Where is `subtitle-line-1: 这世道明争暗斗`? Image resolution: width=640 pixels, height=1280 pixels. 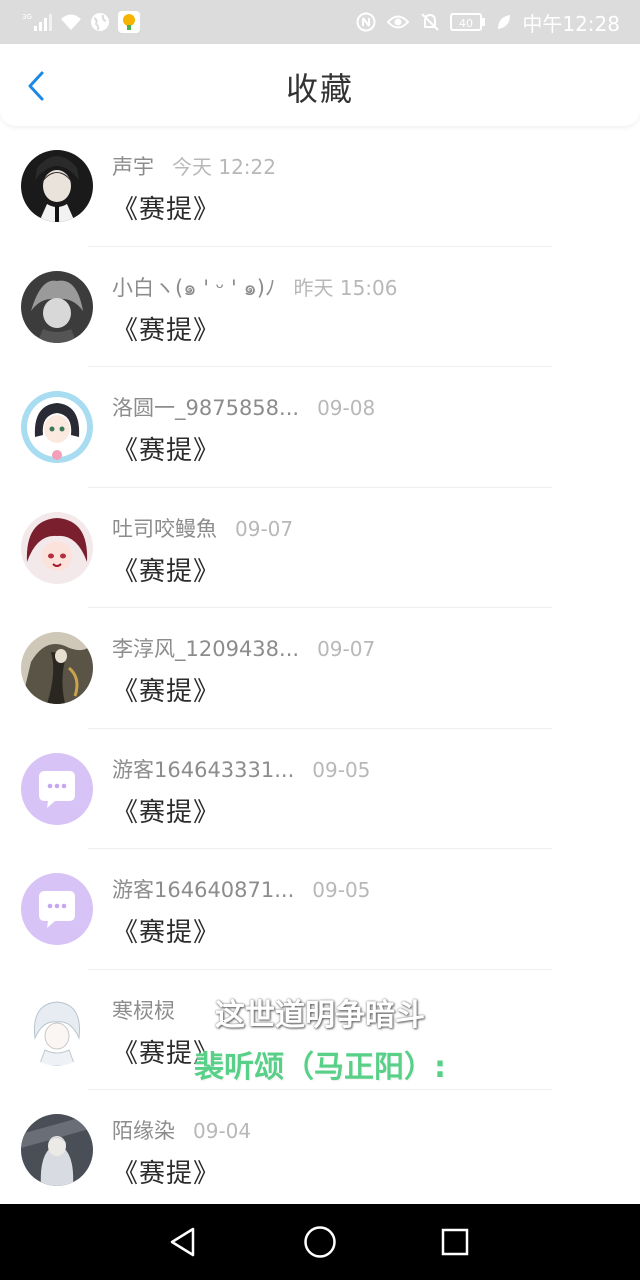 subtitle-line-1: 这世道明争暗斗 is located at coordinates (320, 1015).